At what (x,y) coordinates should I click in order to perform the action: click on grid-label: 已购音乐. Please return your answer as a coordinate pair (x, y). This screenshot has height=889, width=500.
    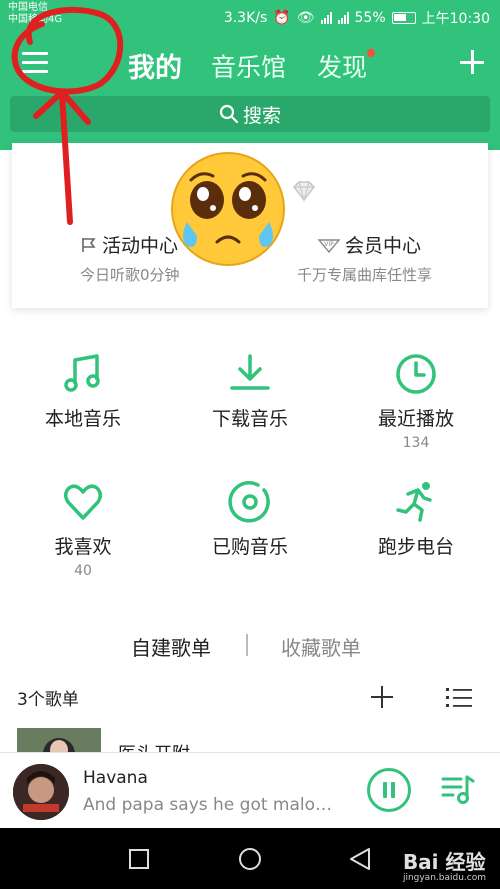
    Looking at the image, I should click on (249, 547).